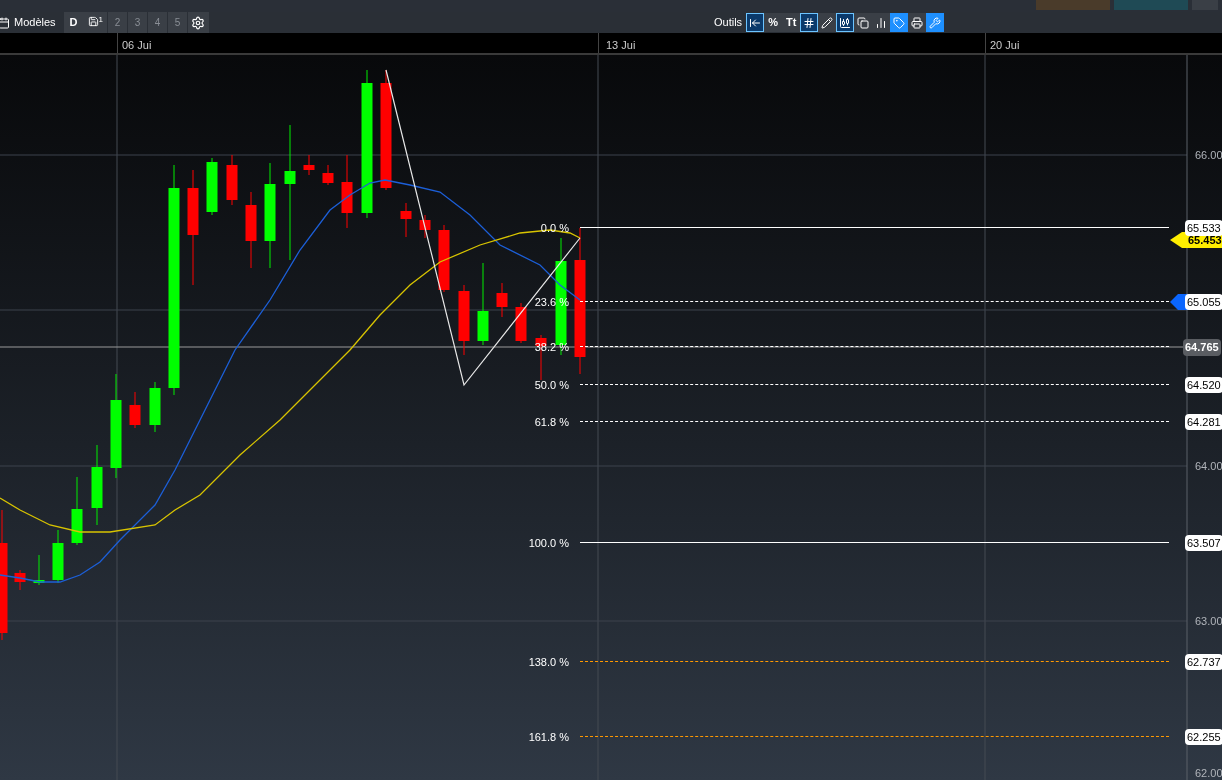  What do you see at coordinates (1203, 228) in the screenshot?
I see `price-label: 65.533` at bounding box center [1203, 228].